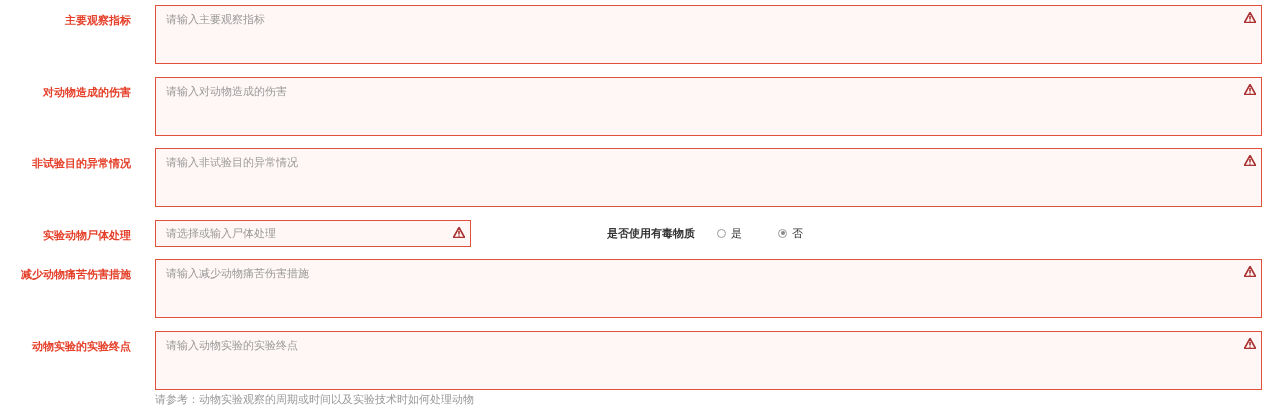 The width and height of the screenshot is (1285, 417). I want to click on text-area: 请输入主要观察指标, so click(708, 34).